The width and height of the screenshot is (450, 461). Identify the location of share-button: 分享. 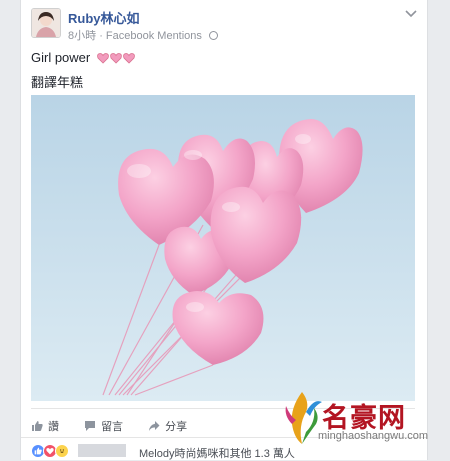
(167, 426).